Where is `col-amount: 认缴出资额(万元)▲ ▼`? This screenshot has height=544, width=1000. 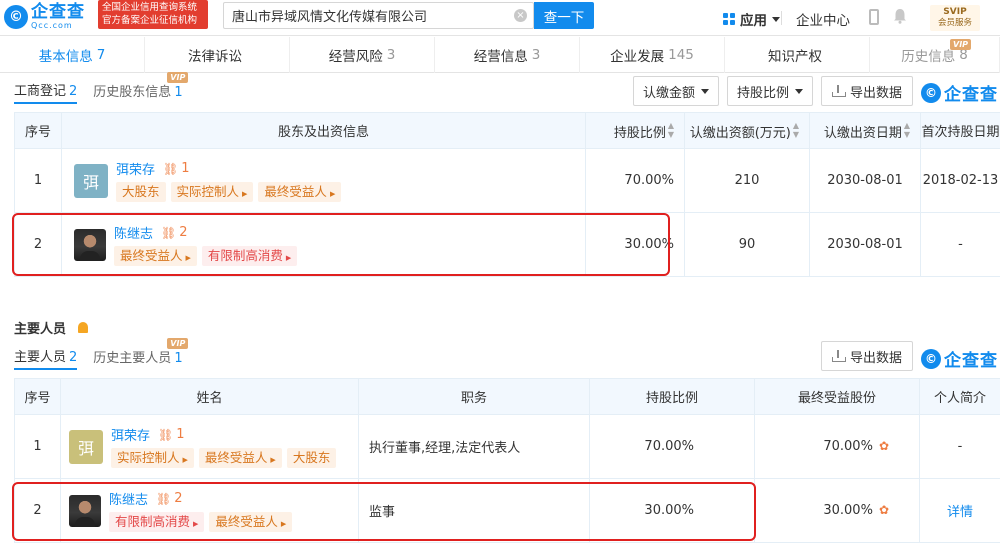 col-amount: 认缴出资额(万元)▲ ▼ is located at coordinates (747, 130).